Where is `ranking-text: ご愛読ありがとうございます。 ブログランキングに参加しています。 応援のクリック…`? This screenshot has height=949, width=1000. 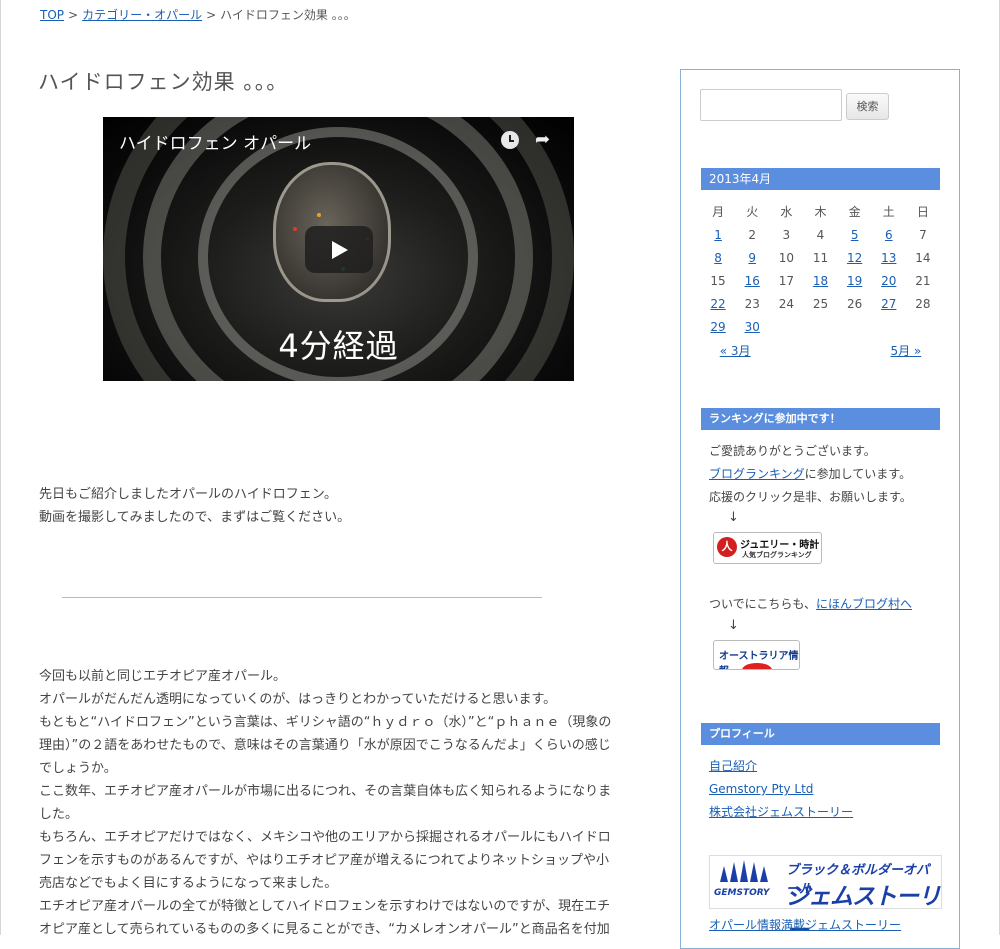 ranking-text: ご愛読ありがとうございます。 ブログランキングに参加しています。 応援のクリック… is located at coordinates (810, 474).